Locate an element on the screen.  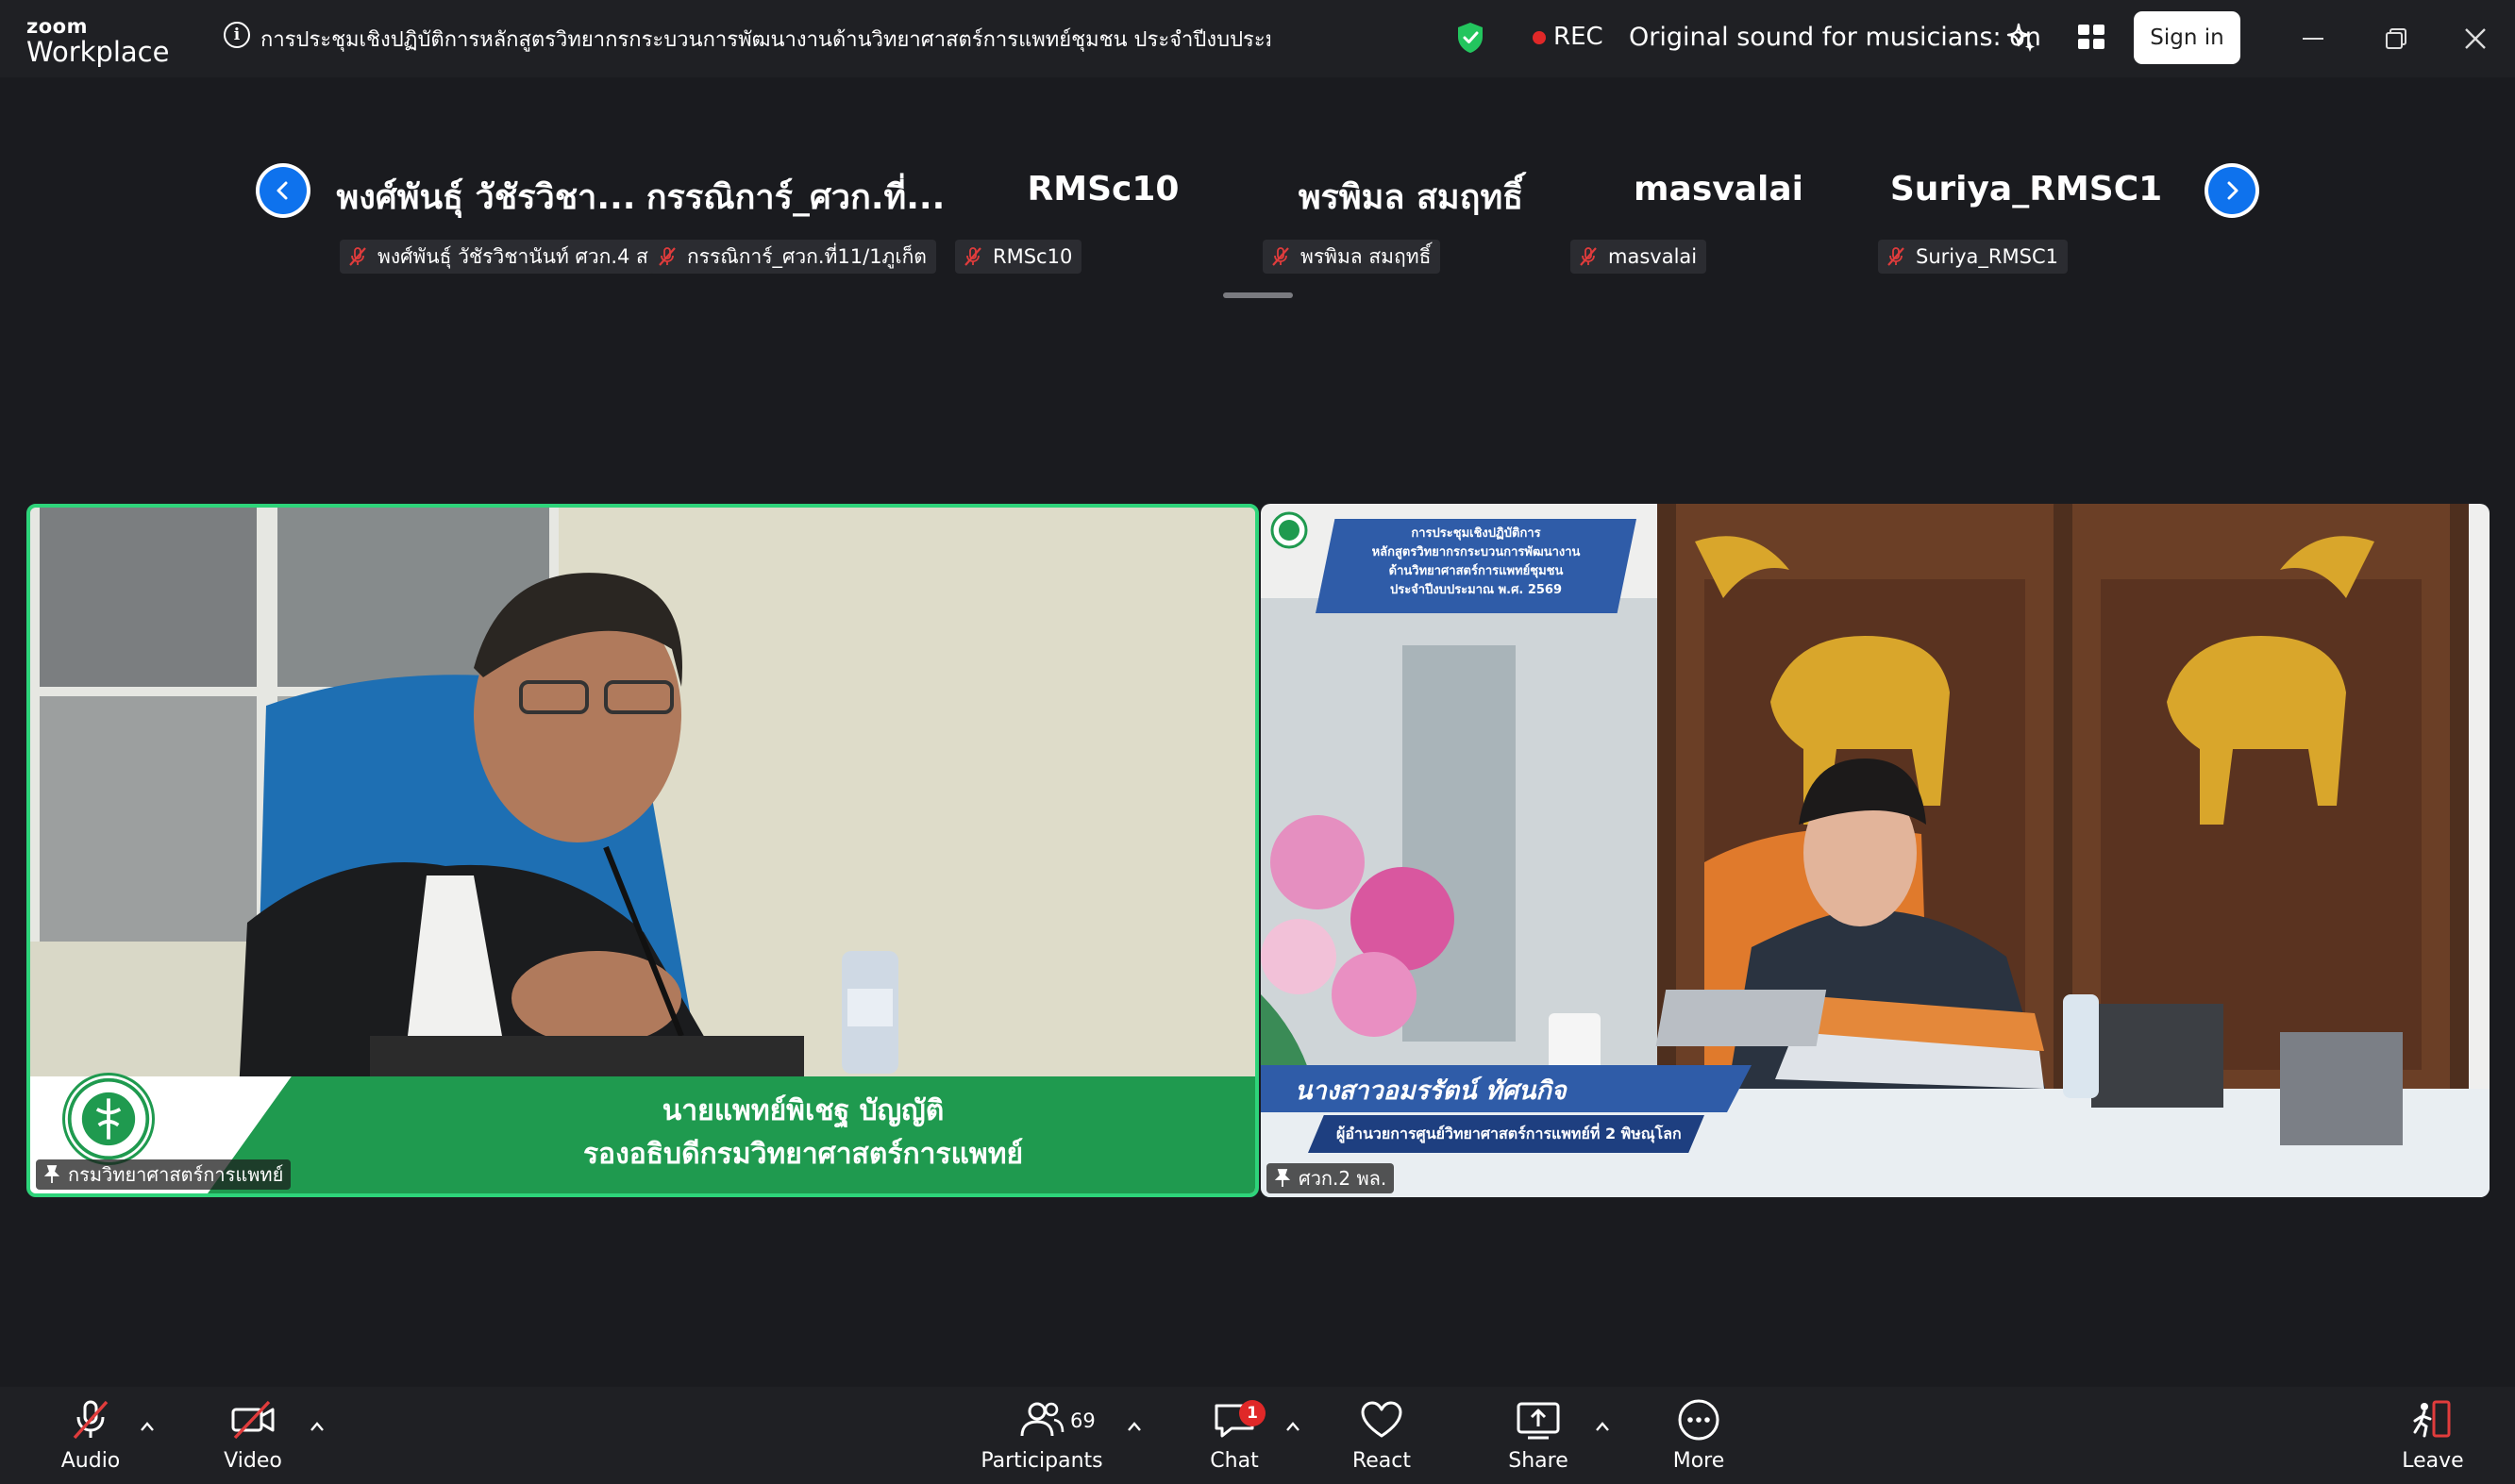
logo-line1: zoom is located at coordinates (57, 26).